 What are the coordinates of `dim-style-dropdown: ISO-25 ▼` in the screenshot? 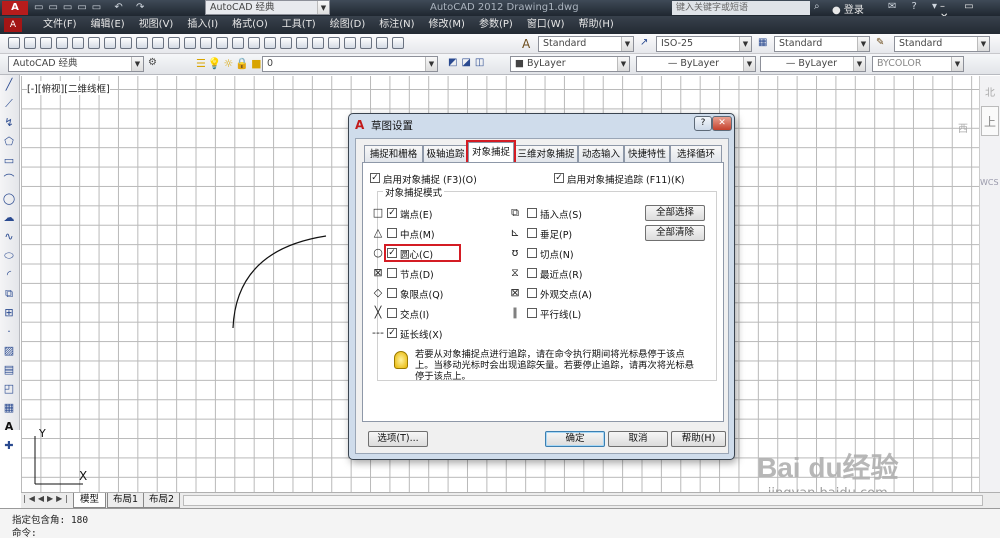 It's located at (704, 44).